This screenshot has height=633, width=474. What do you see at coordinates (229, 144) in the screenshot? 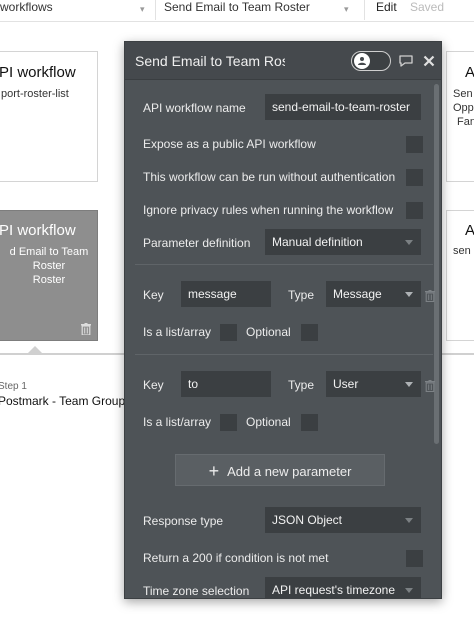
I see `expose-public-label: Expose as a public API workflow` at bounding box center [229, 144].